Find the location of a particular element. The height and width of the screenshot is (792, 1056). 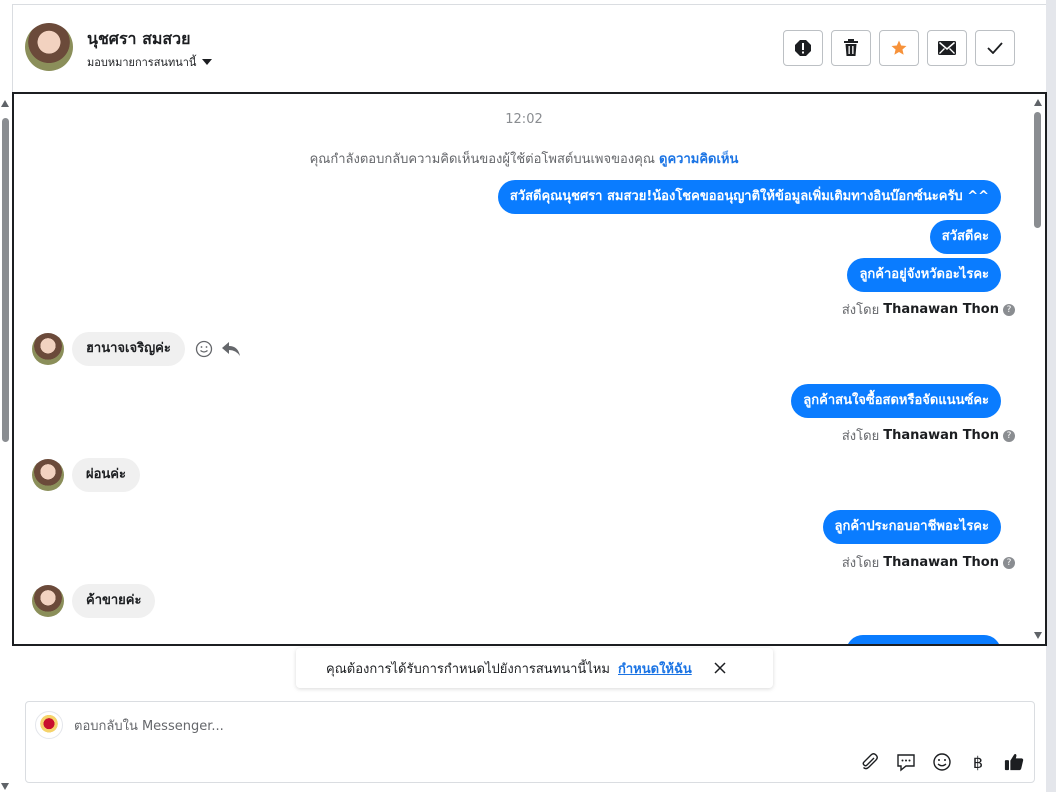

incoming-message-row: ฮานาจเจริญค่ะ is located at coordinates (136, 349).